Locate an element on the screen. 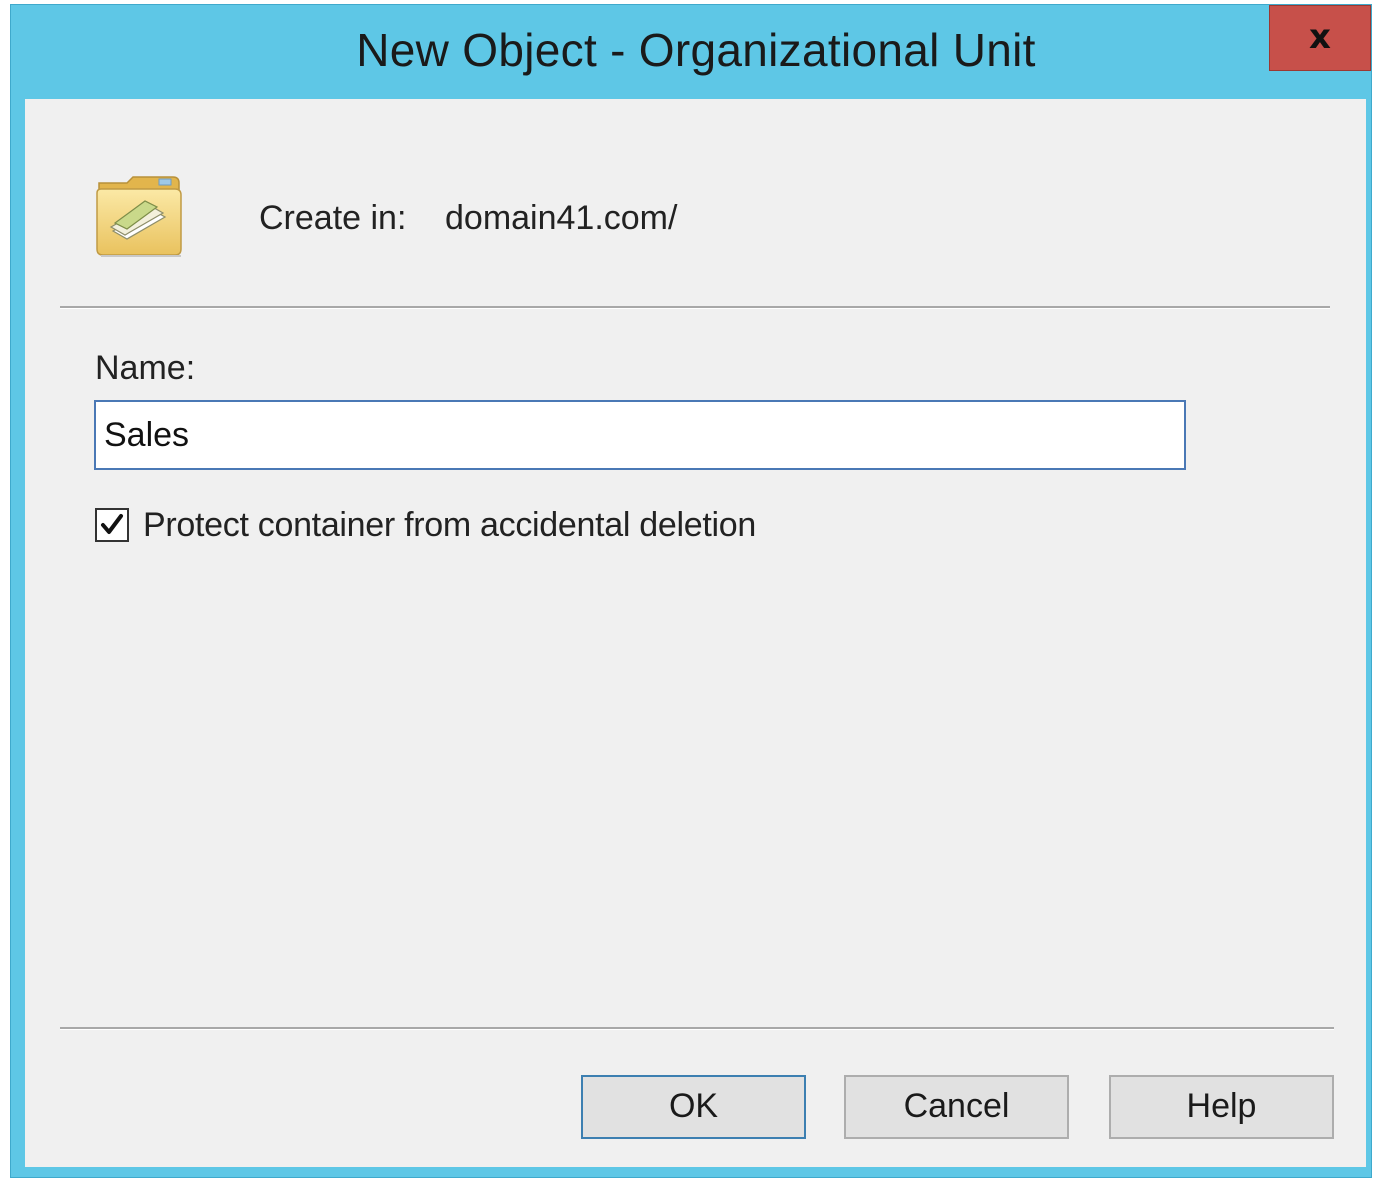 This screenshot has width=1378, height=1185. protect-deletion-checkbox is located at coordinates (112, 525).